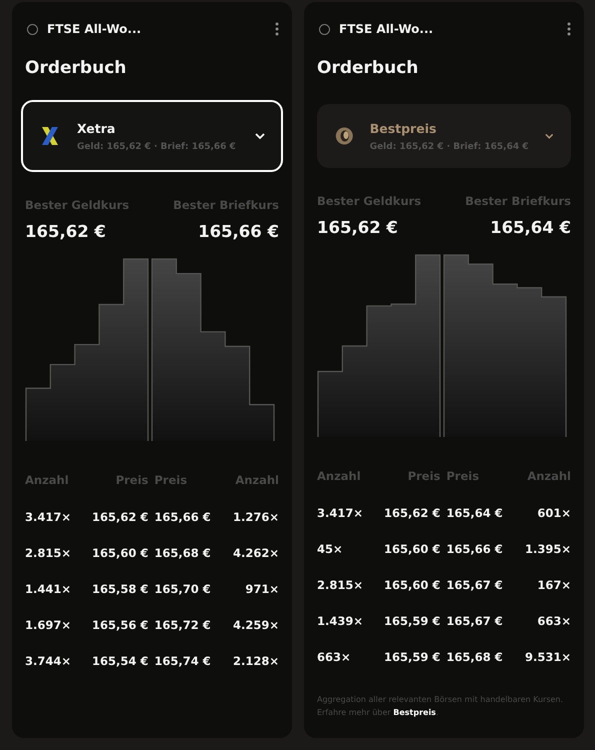  What do you see at coordinates (404, 128) in the screenshot?
I see `exchange-name: Bestpreis` at bounding box center [404, 128].